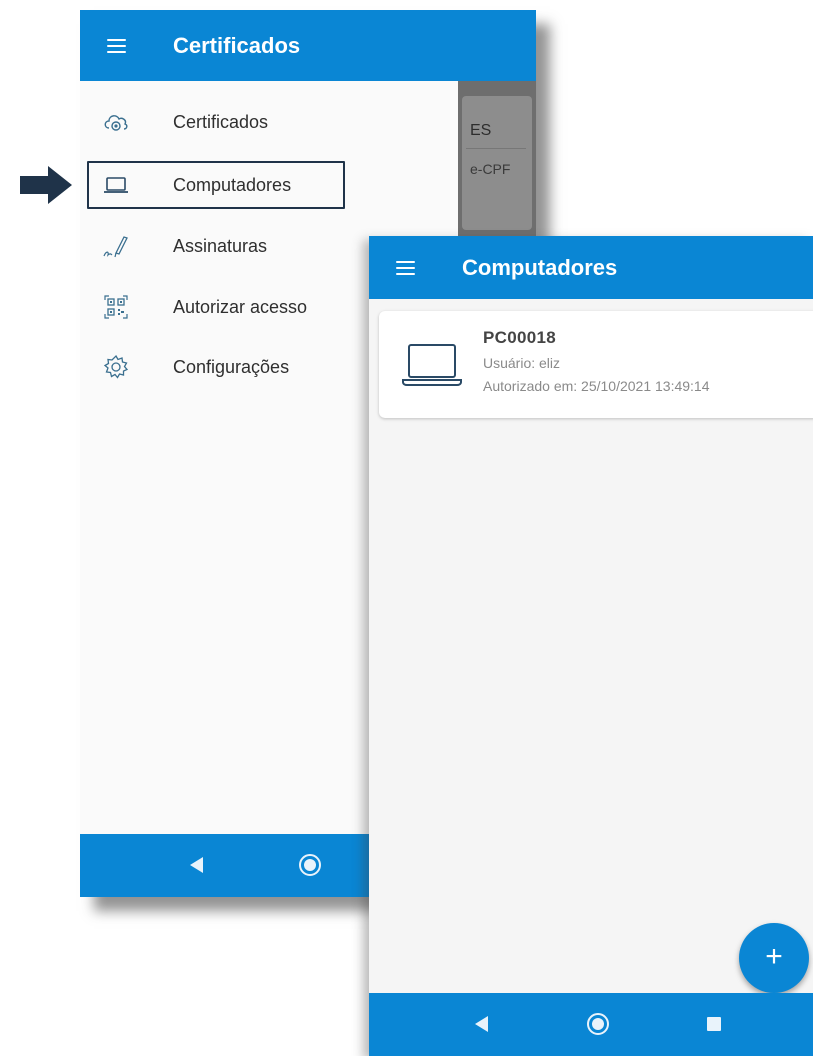  I want to click on computadores-app-bar: Computadores, so click(591, 267).